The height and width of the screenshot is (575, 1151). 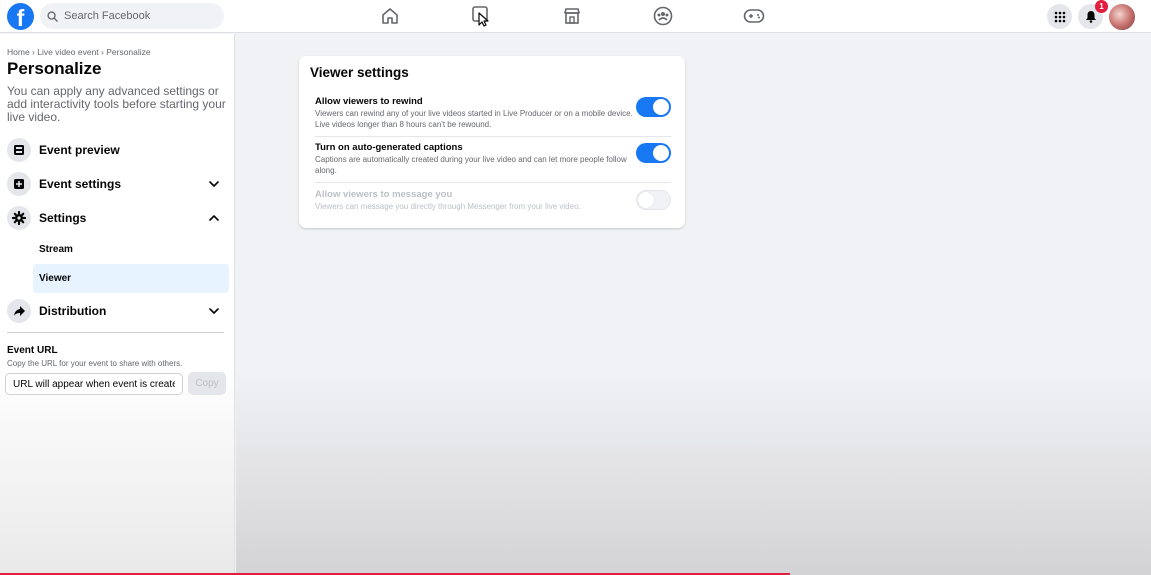 I want to click on card-title: Viewer settings, so click(x=359, y=72).